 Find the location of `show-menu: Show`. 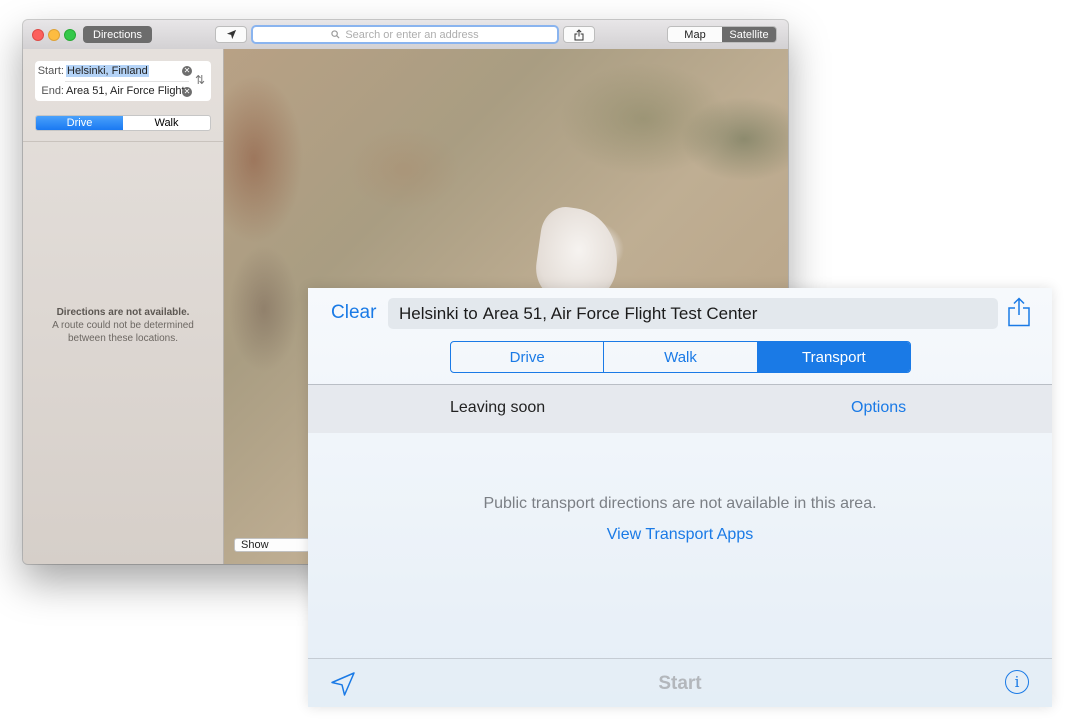

show-menu: Show is located at coordinates (272, 545).